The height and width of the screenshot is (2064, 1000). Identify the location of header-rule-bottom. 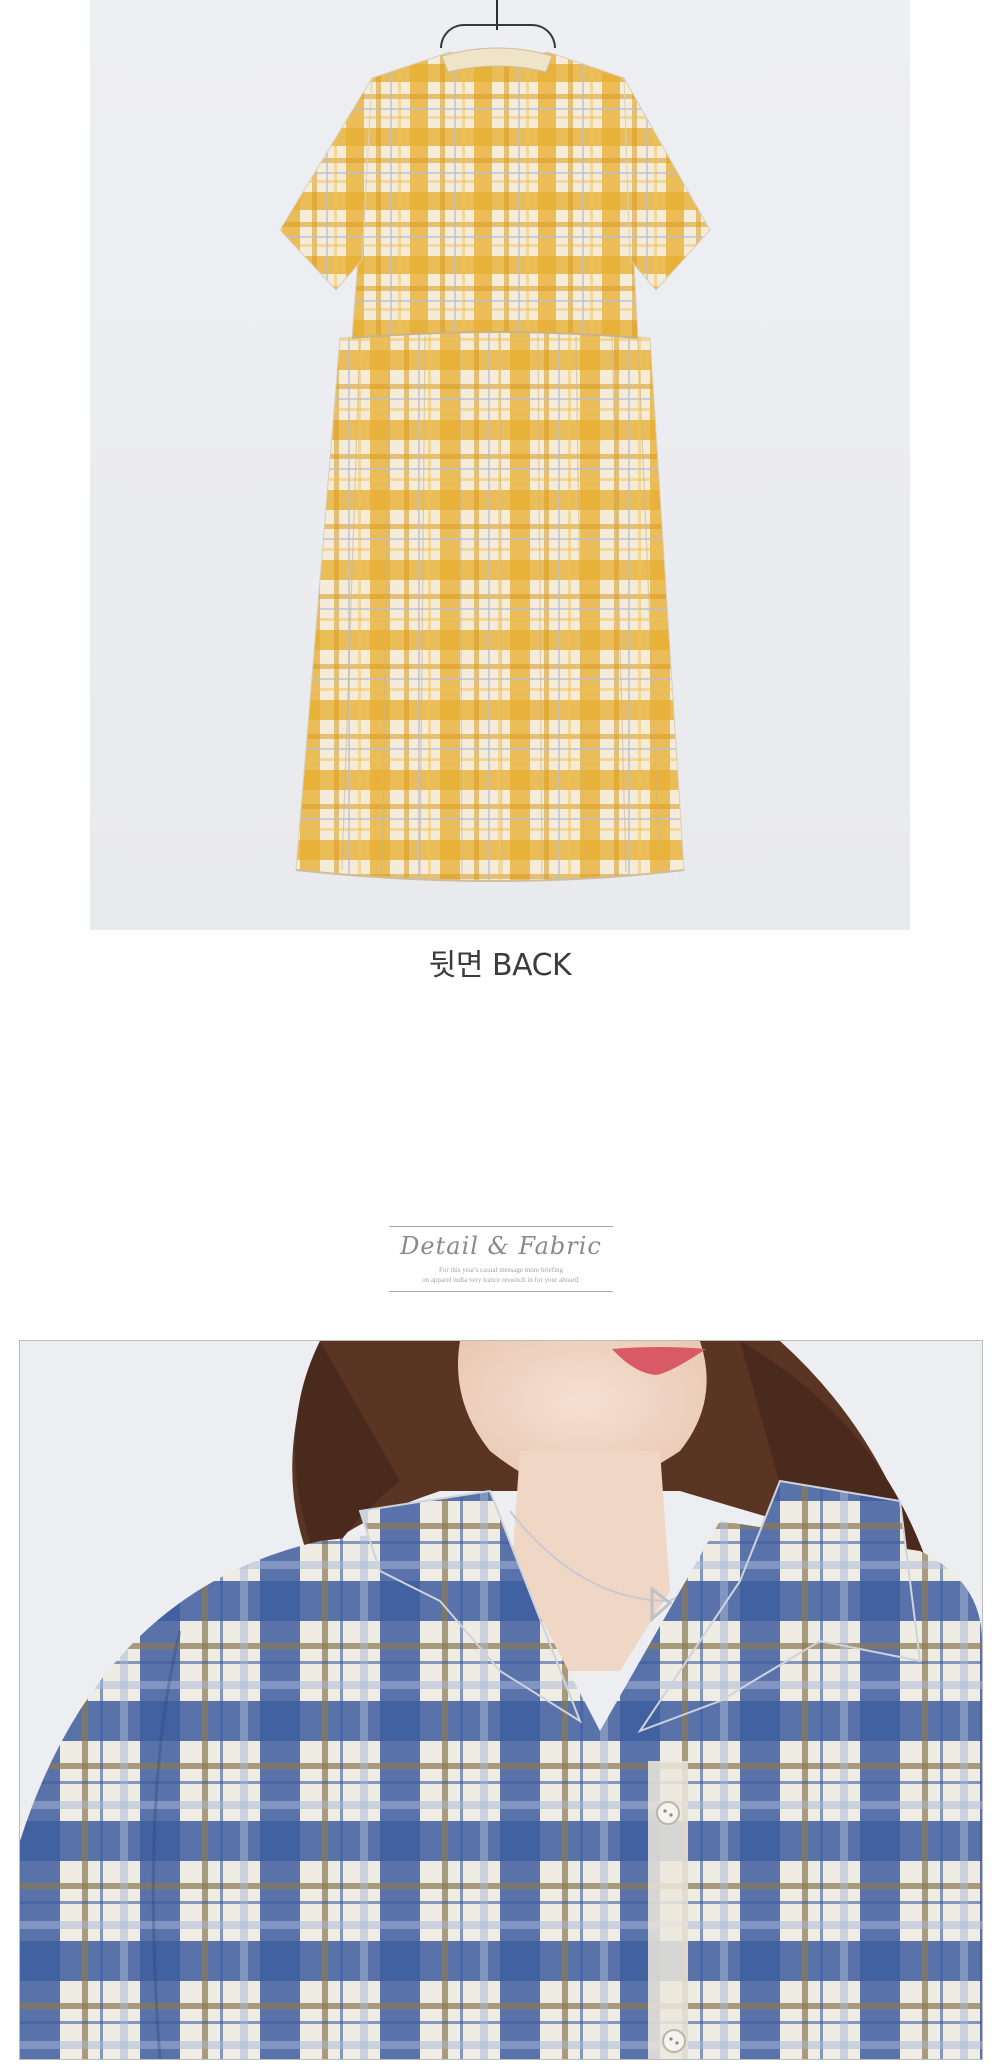
(501, 1291).